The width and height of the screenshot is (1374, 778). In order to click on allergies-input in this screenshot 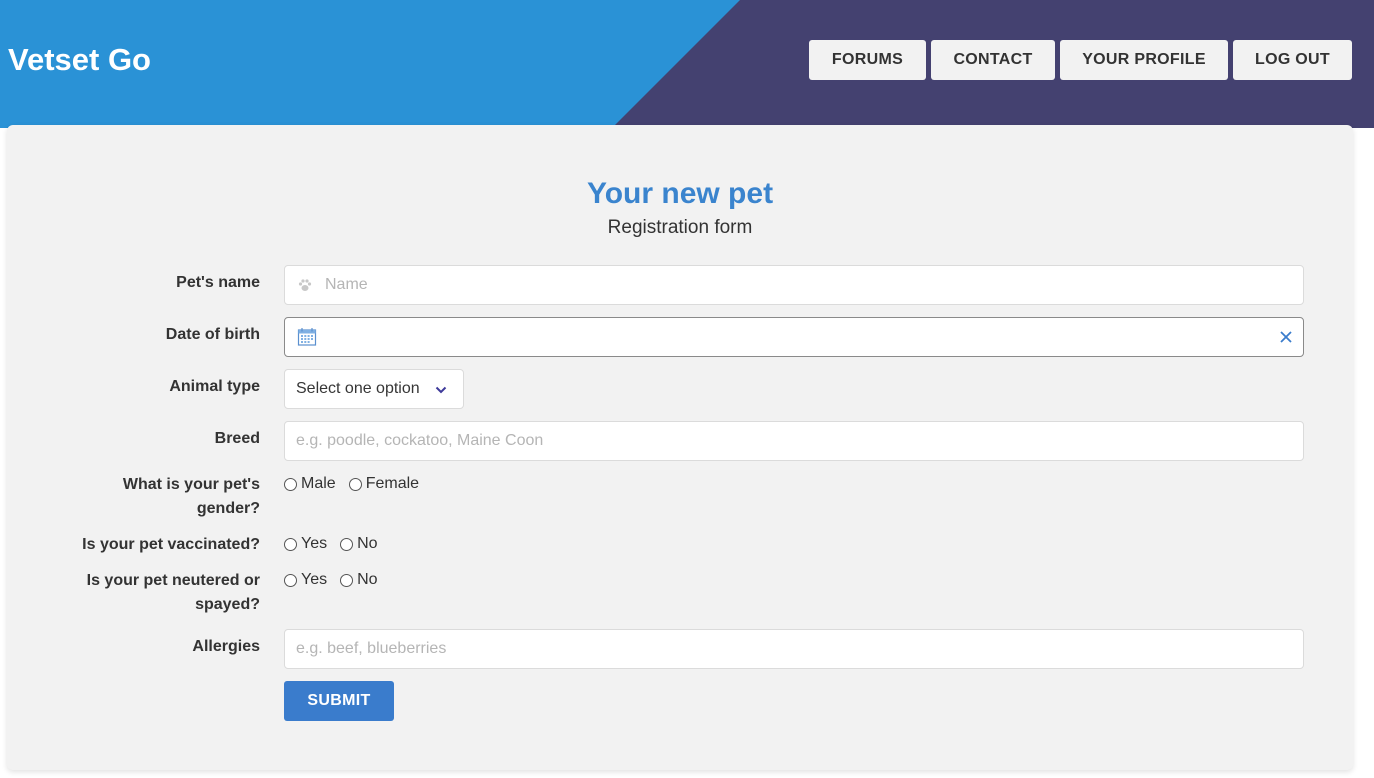, I will do `click(799, 649)`.